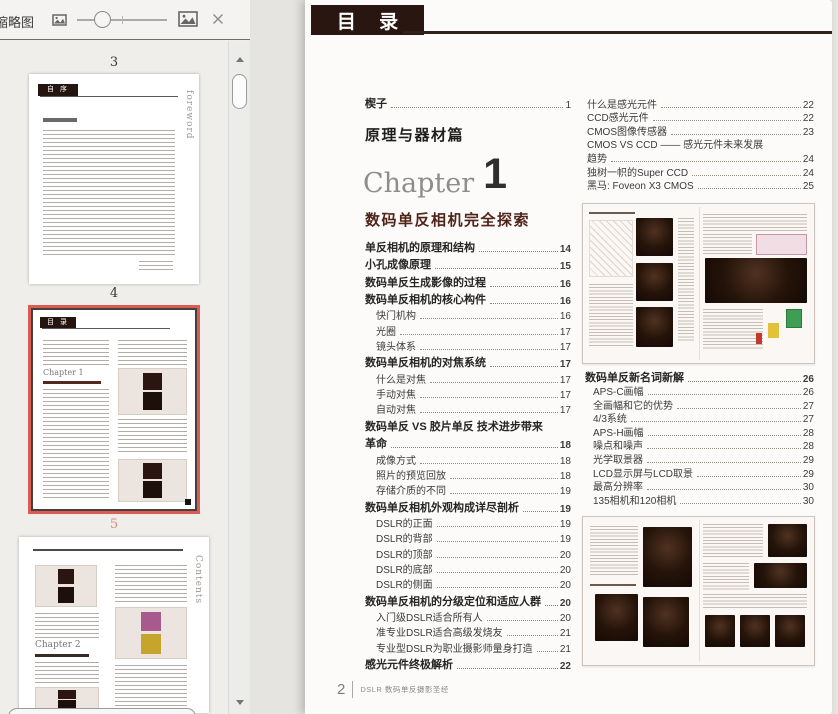 Image resolution: width=838 pixels, height=714 pixels. Describe the element at coordinates (59, 22) in the screenshot. I see `thumbnail-shrink-icon` at that location.